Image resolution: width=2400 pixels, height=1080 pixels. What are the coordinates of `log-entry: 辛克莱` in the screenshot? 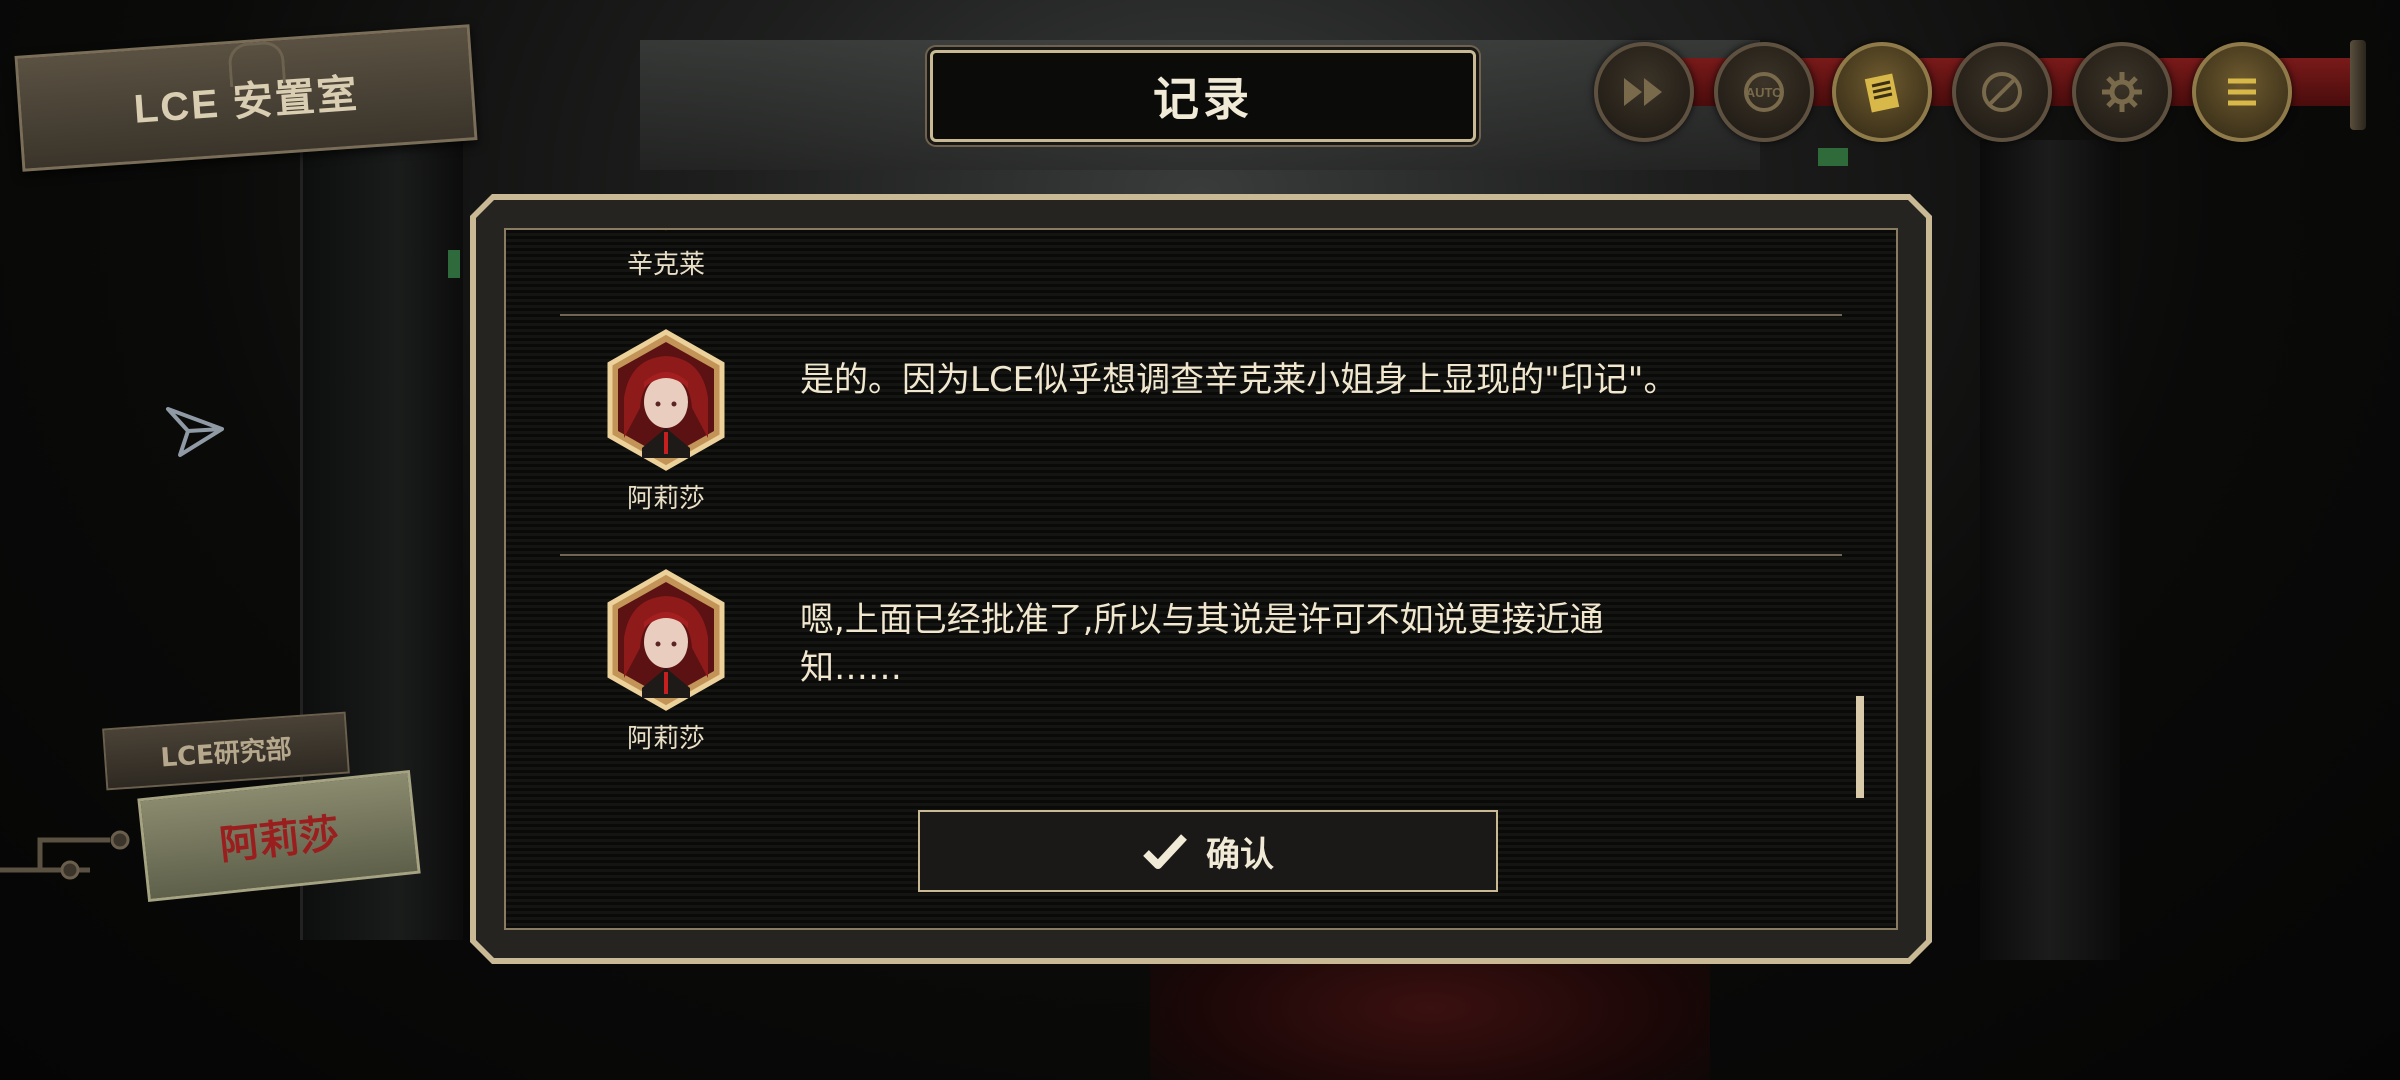 It's located at (1201, 266).